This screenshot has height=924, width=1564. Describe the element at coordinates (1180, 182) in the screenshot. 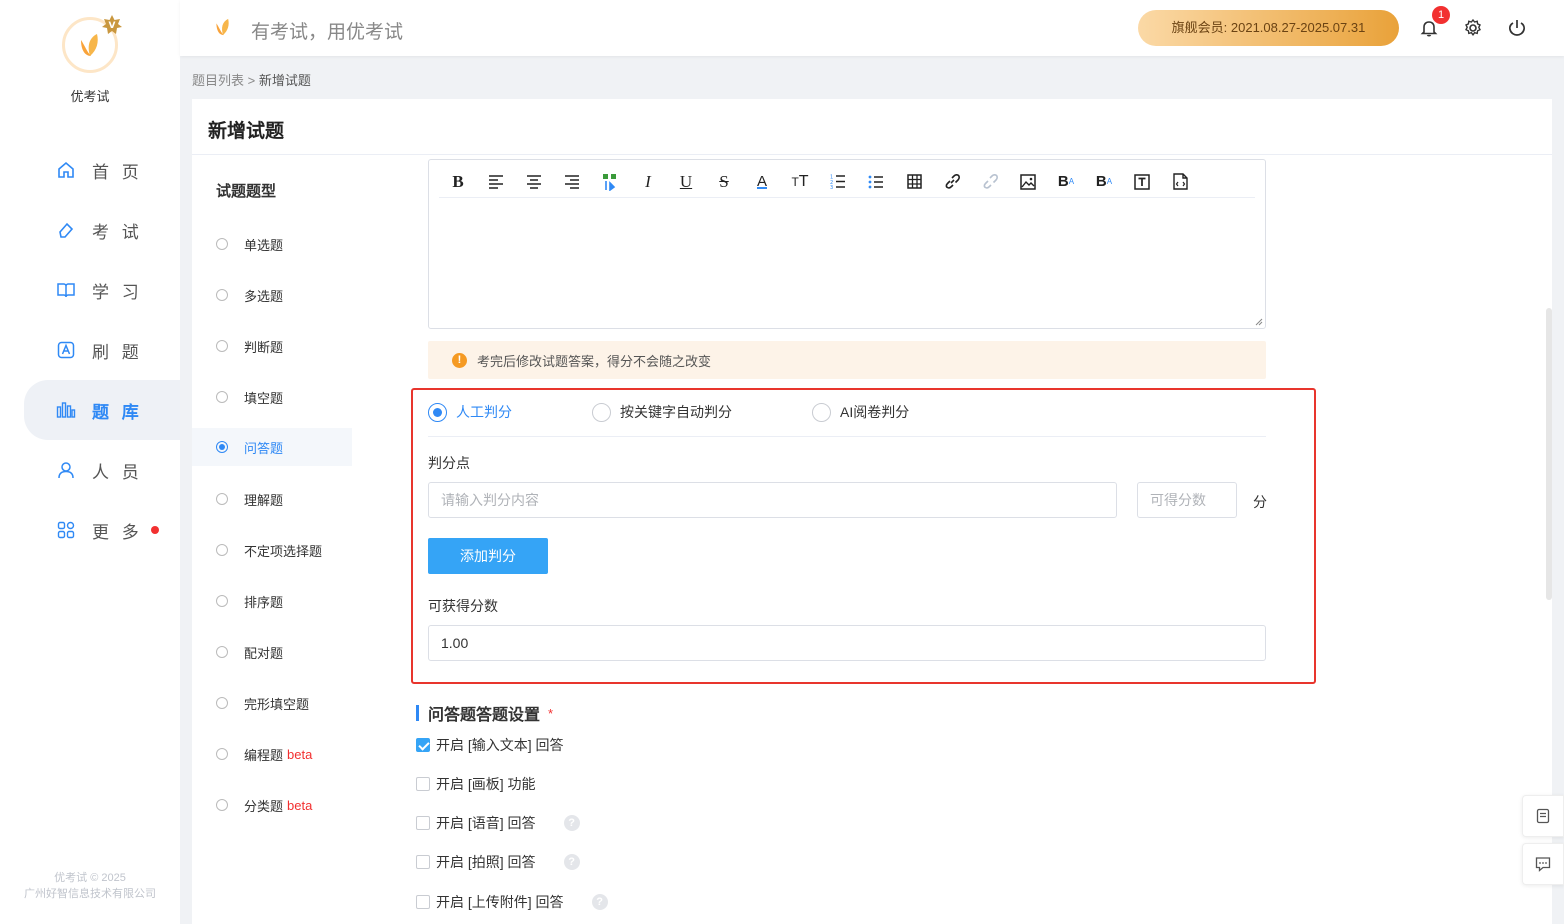

I see `html-source-icon` at that location.